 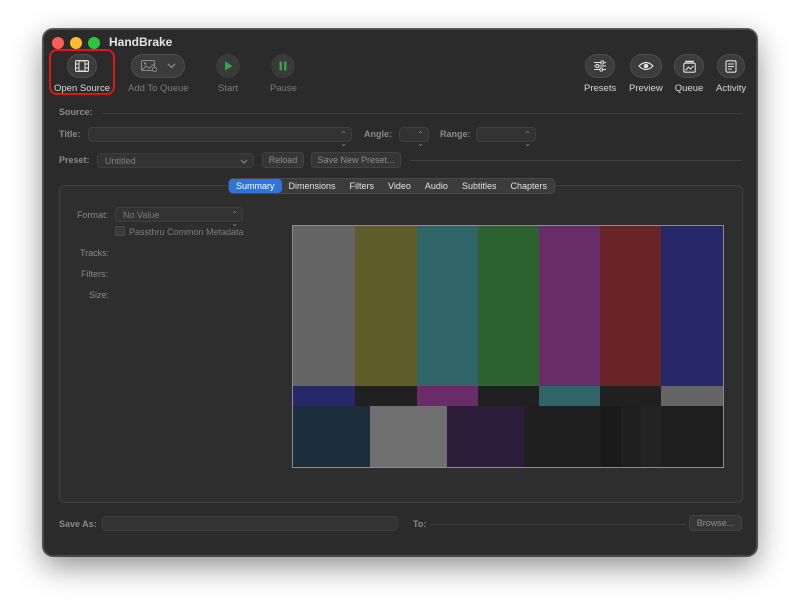 What do you see at coordinates (255, 186) in the screenshot?
I see `tab-summary: Summary` at bounding box center [255, 186].